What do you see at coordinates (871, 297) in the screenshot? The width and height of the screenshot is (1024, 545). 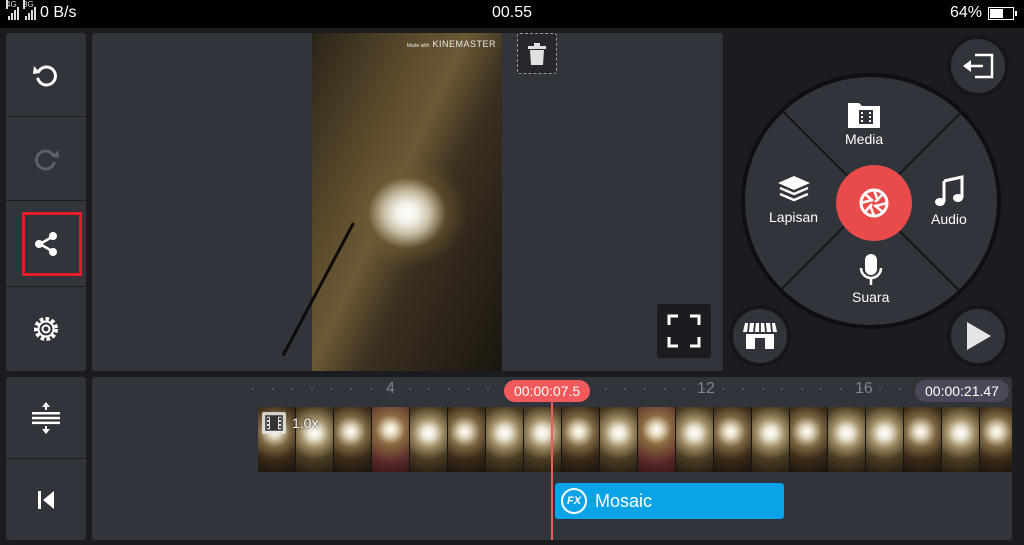 I see `voice-label: Suara` at bounding box center [871, 297].